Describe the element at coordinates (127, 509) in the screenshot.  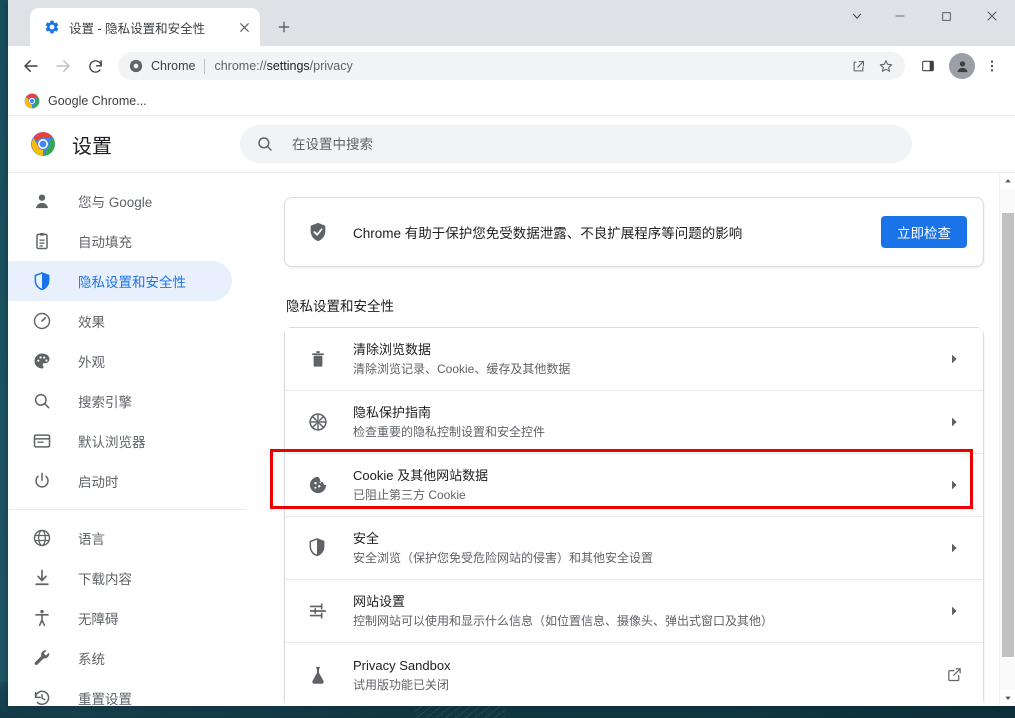
I see `sidebar-divider` at that location.